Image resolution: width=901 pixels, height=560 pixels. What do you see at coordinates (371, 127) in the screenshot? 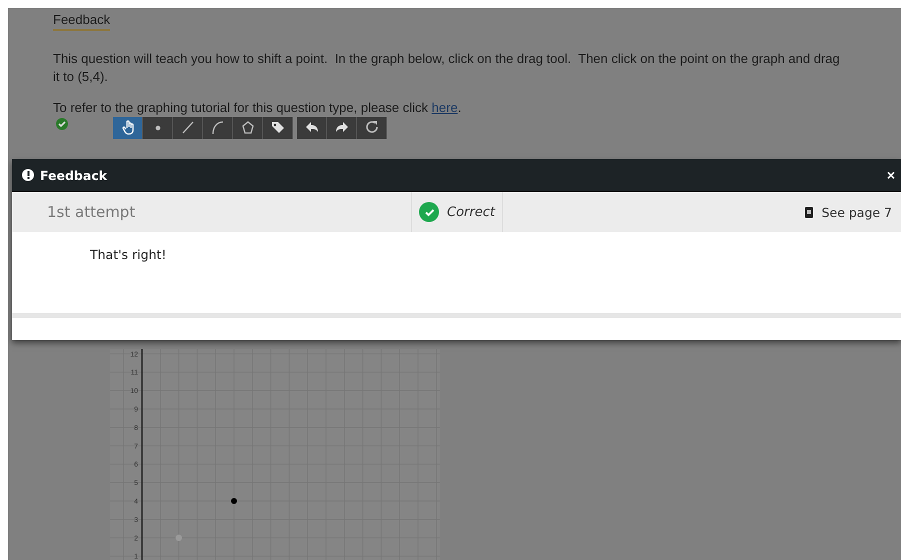
I see `reset-icon` at bounding box center [371, 127].